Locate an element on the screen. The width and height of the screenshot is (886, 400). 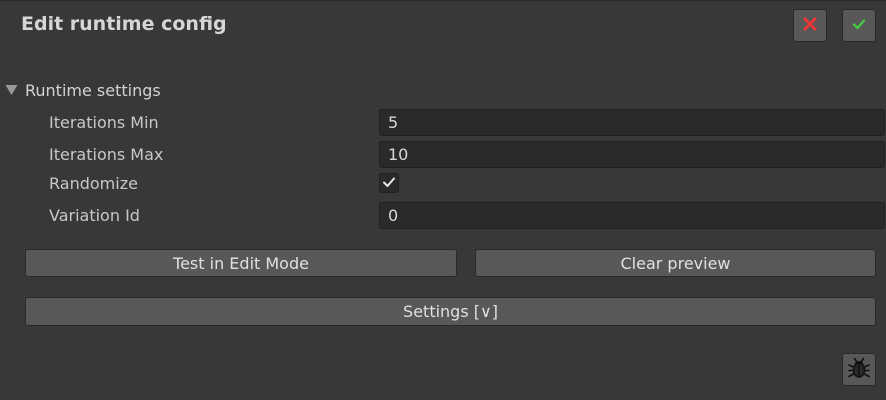
clear-preview-button: Clear preview is located at coordinates (675, 263).